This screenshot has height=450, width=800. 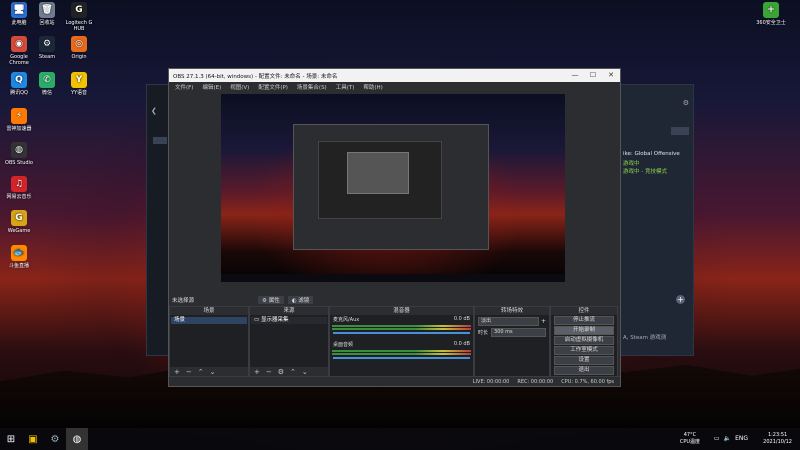 I want to click on desktop-icon: ⚡ 雷神加速器, so click(x=19, y=120).